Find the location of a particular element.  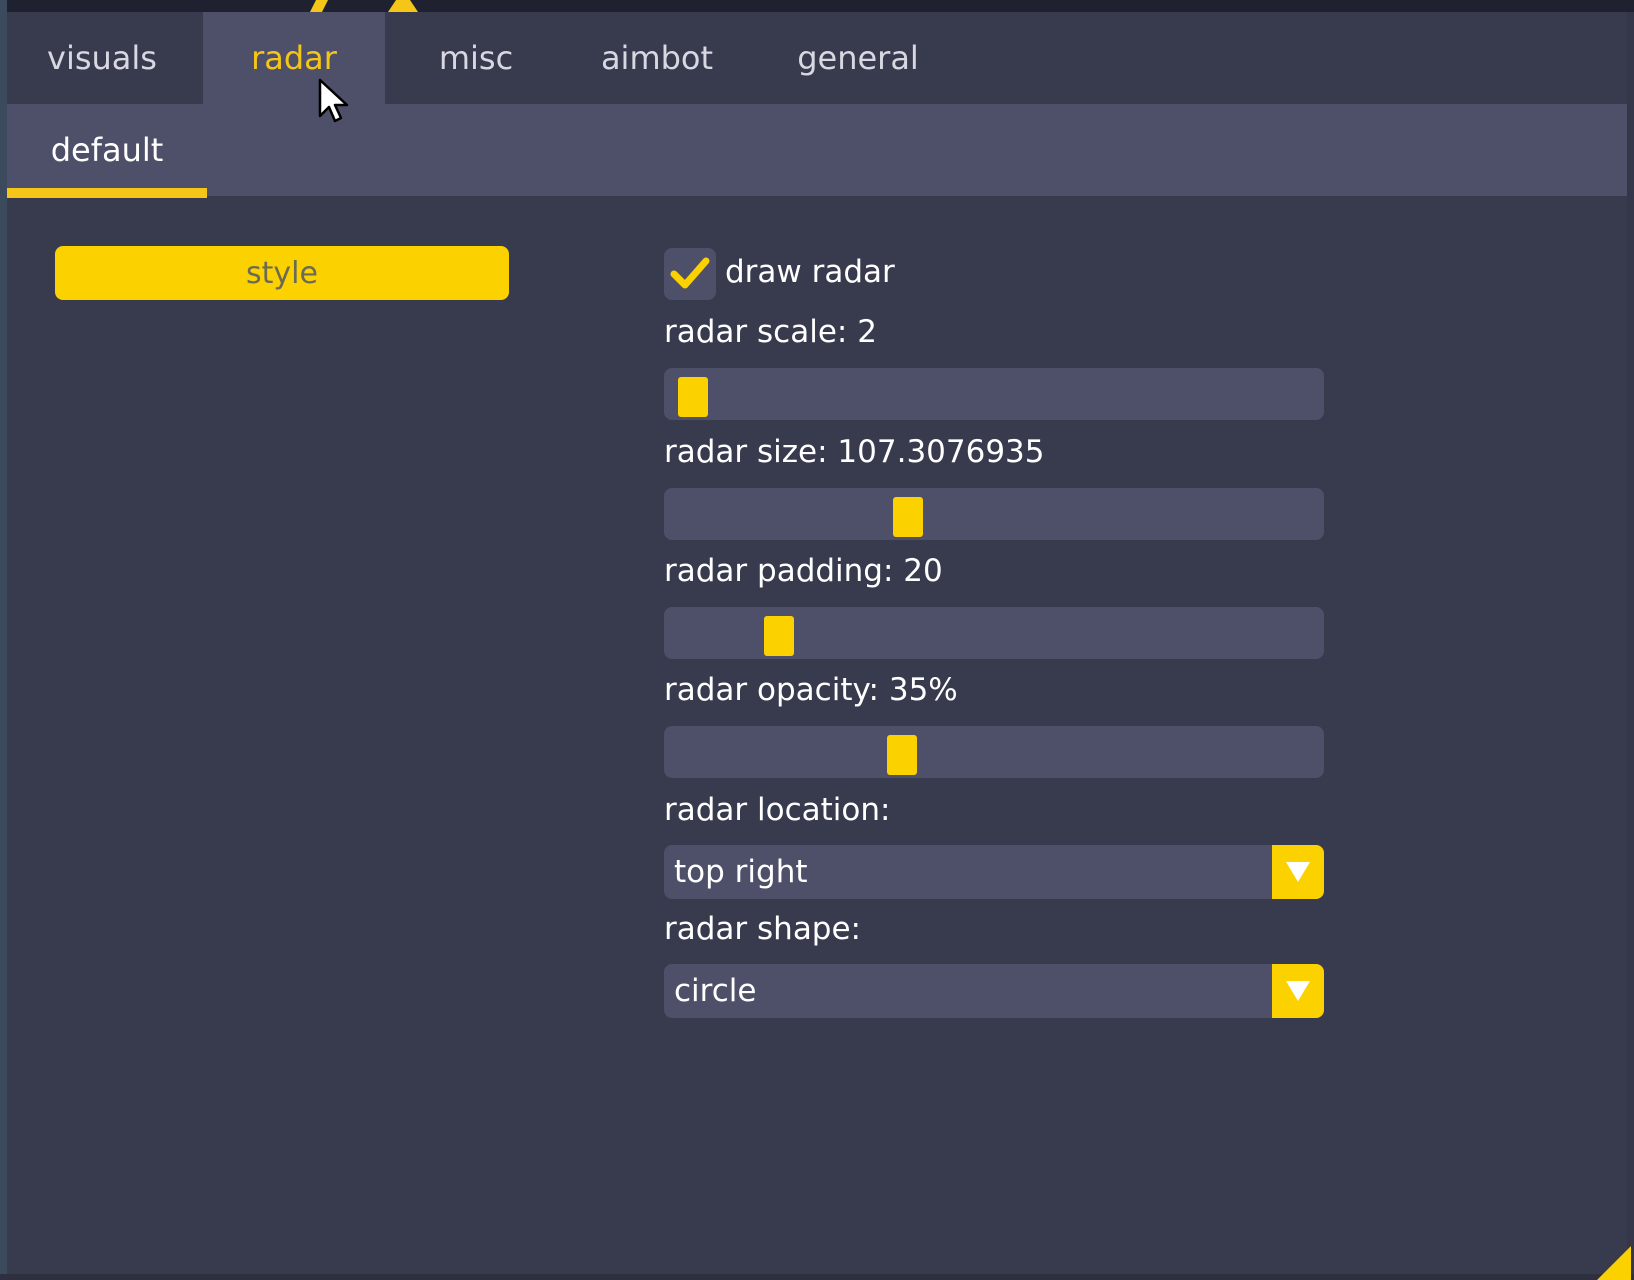

main-tab-bar: visuals radar misc aimbot general is located at coordinates (817, 58).